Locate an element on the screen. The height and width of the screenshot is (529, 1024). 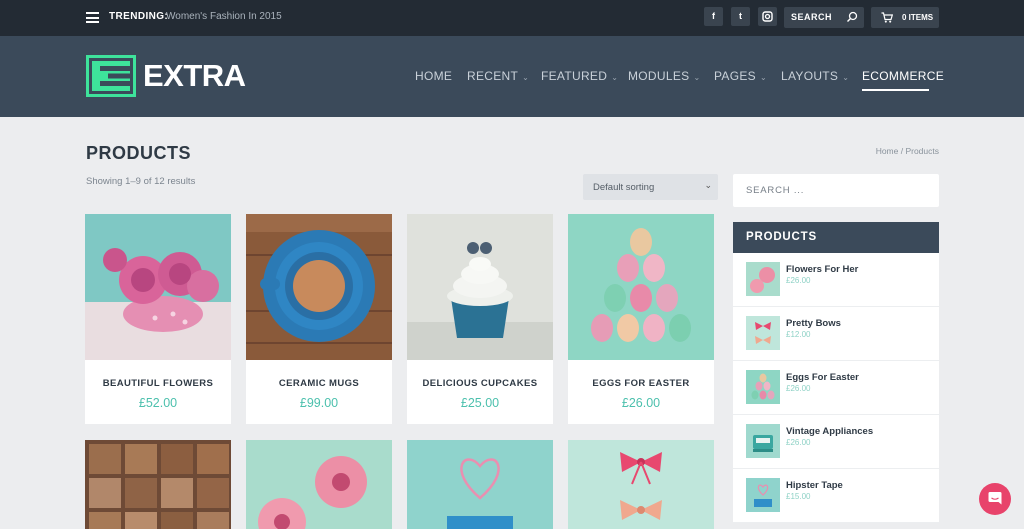
sidebar-product-price: £12.00 is located at coordinates (798, 334).